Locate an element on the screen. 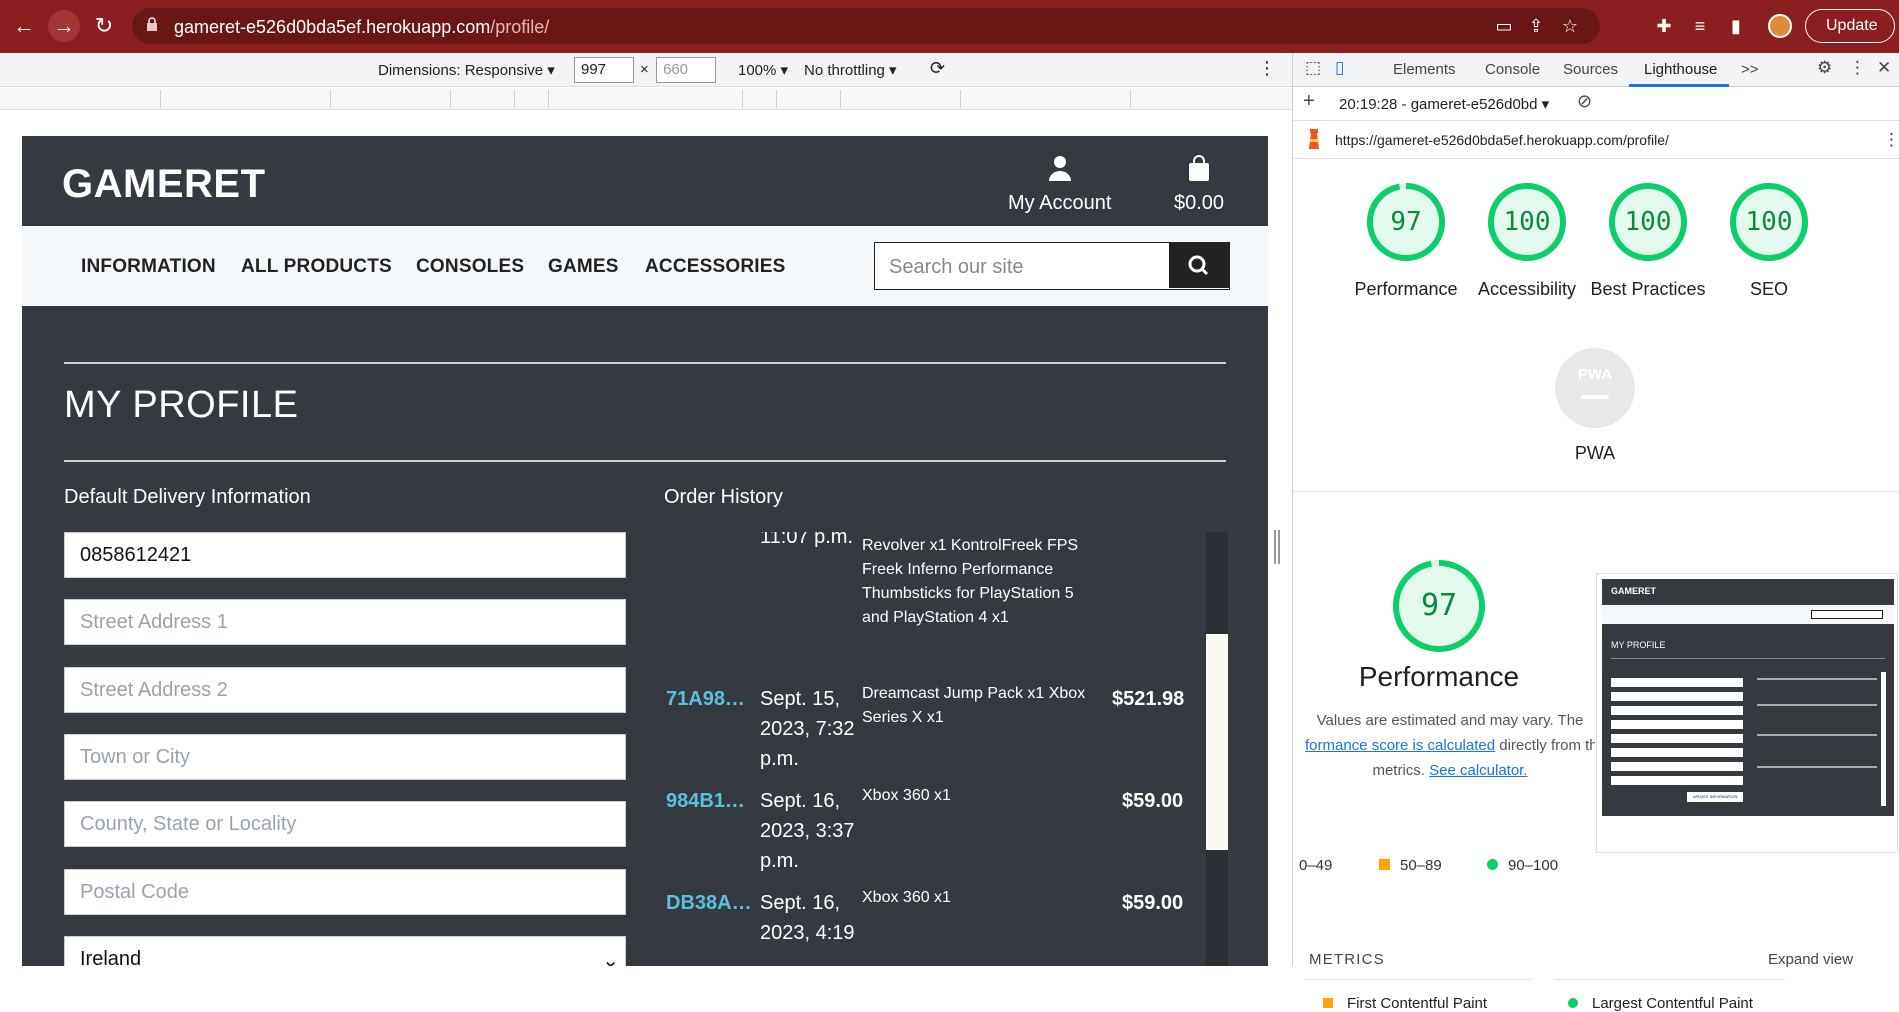 This screenshot has height=1012, width=1899. pwa-badge: PWA is located at coordinates (1595, 388).